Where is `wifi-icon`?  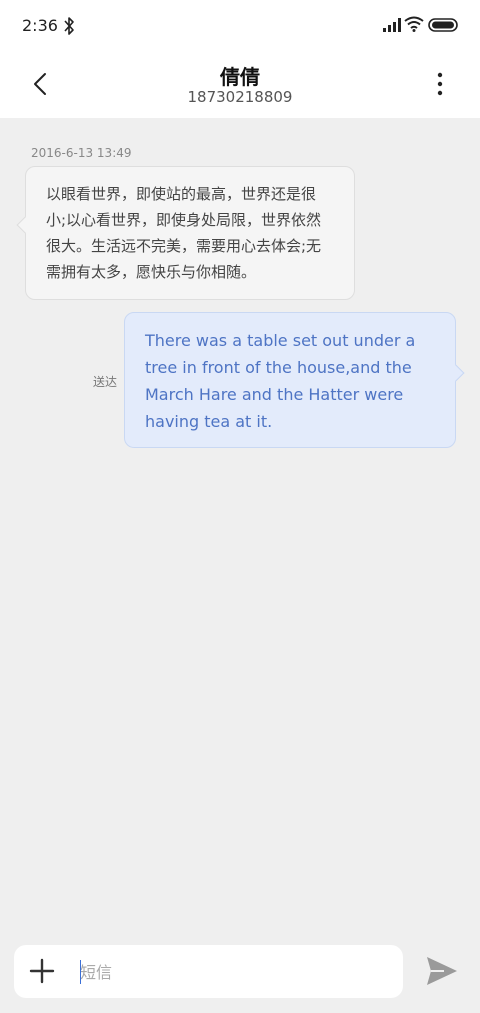 wifi-icon is located at coordinates (414, 24).